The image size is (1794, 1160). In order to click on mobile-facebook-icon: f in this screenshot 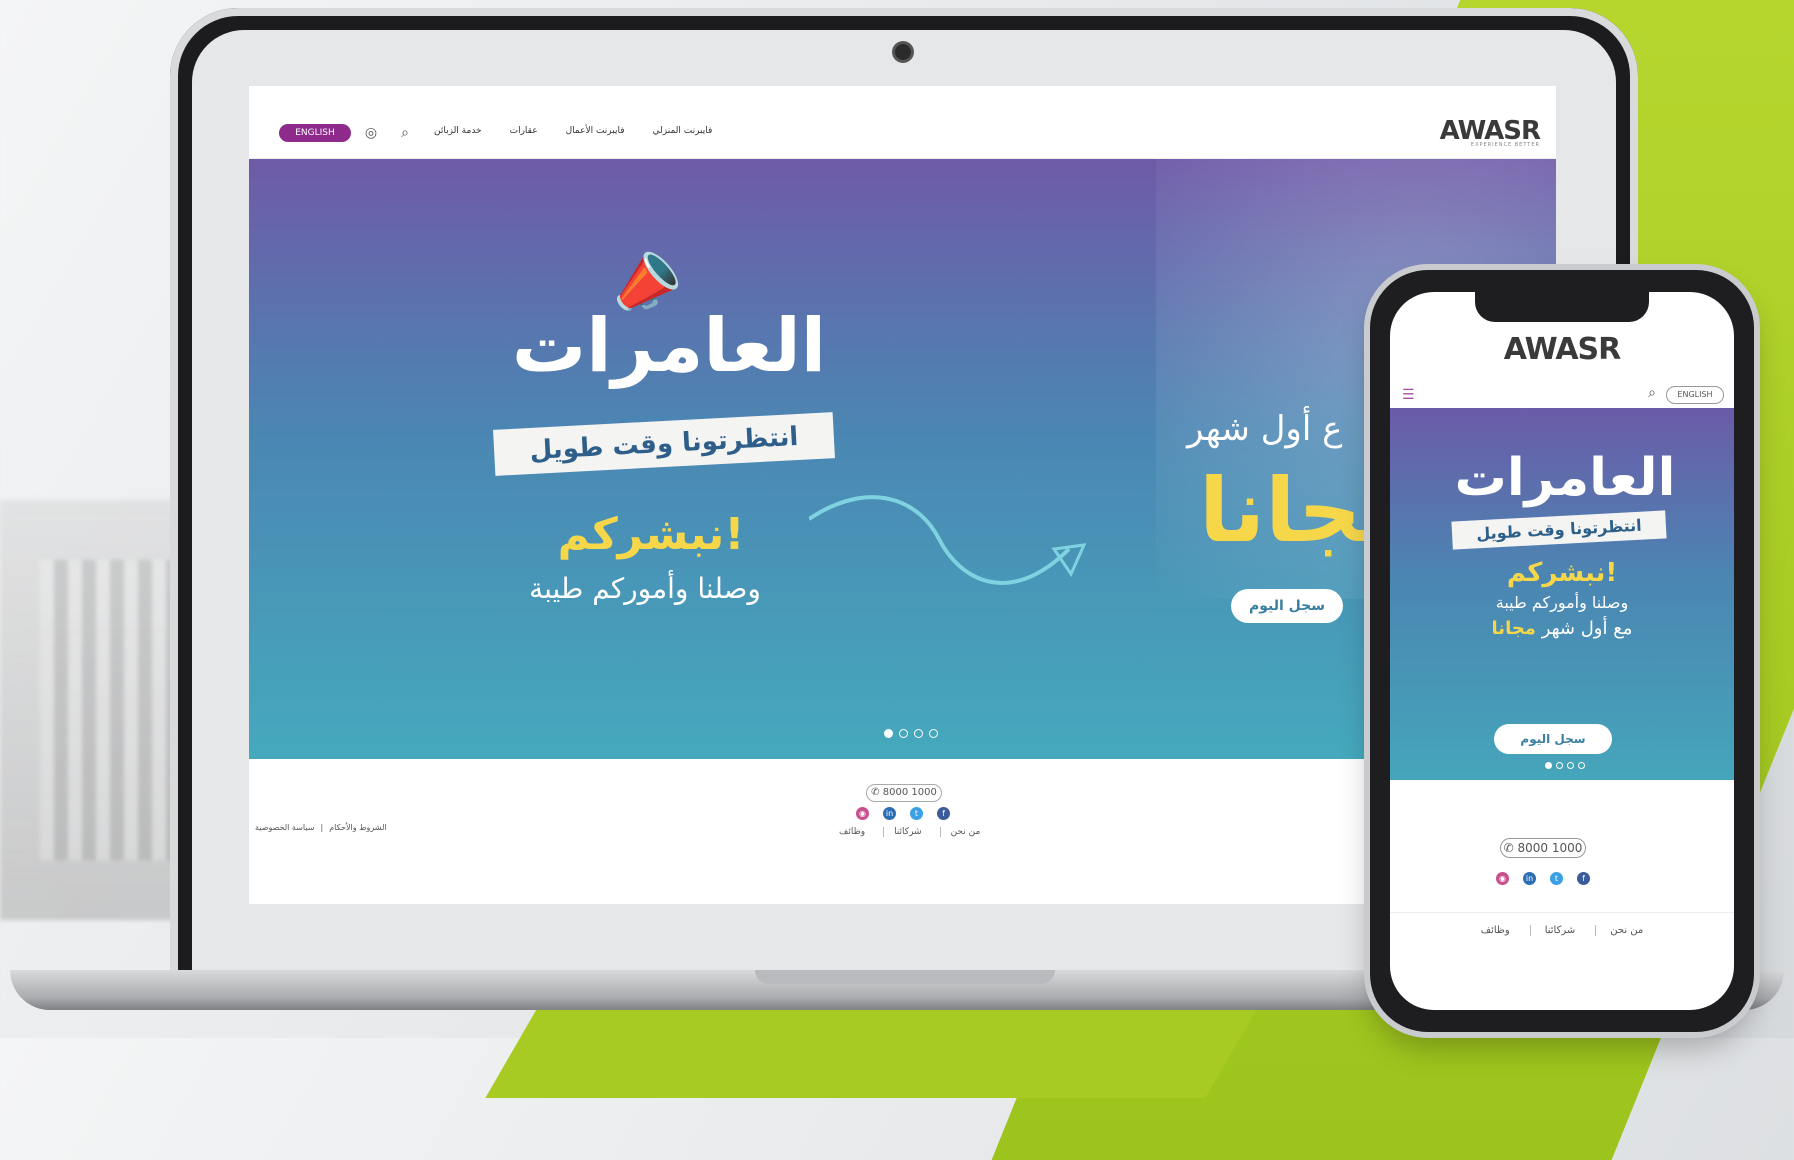, I will do `click(1583, 878)`.